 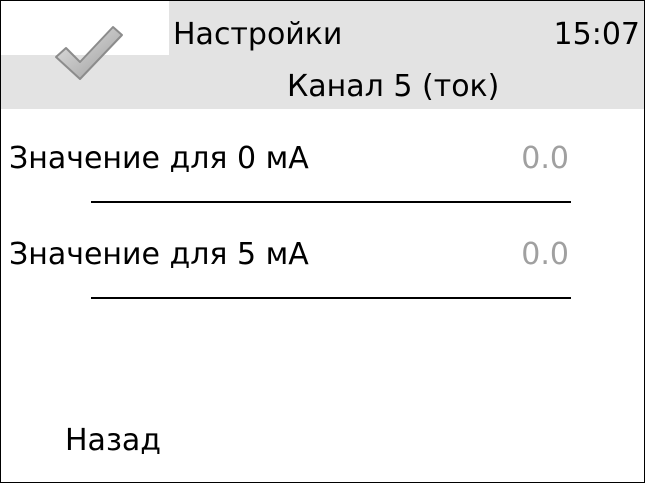 I want to click on back-button: Назад, so click(x=113, y=441).